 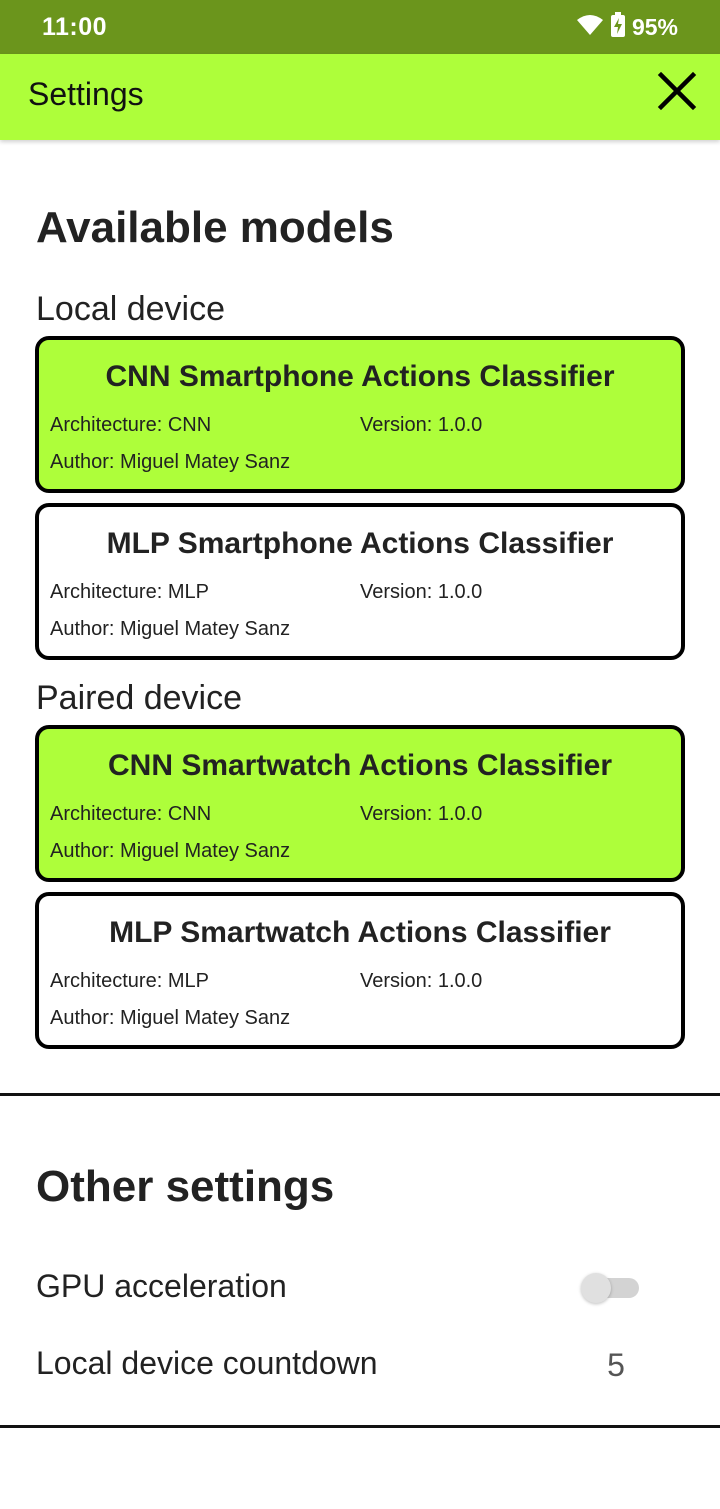 What do you see at coordinates (618, 27) in the screenshot?
I see `battery-charging-icon` at bounding box center [618, 27].